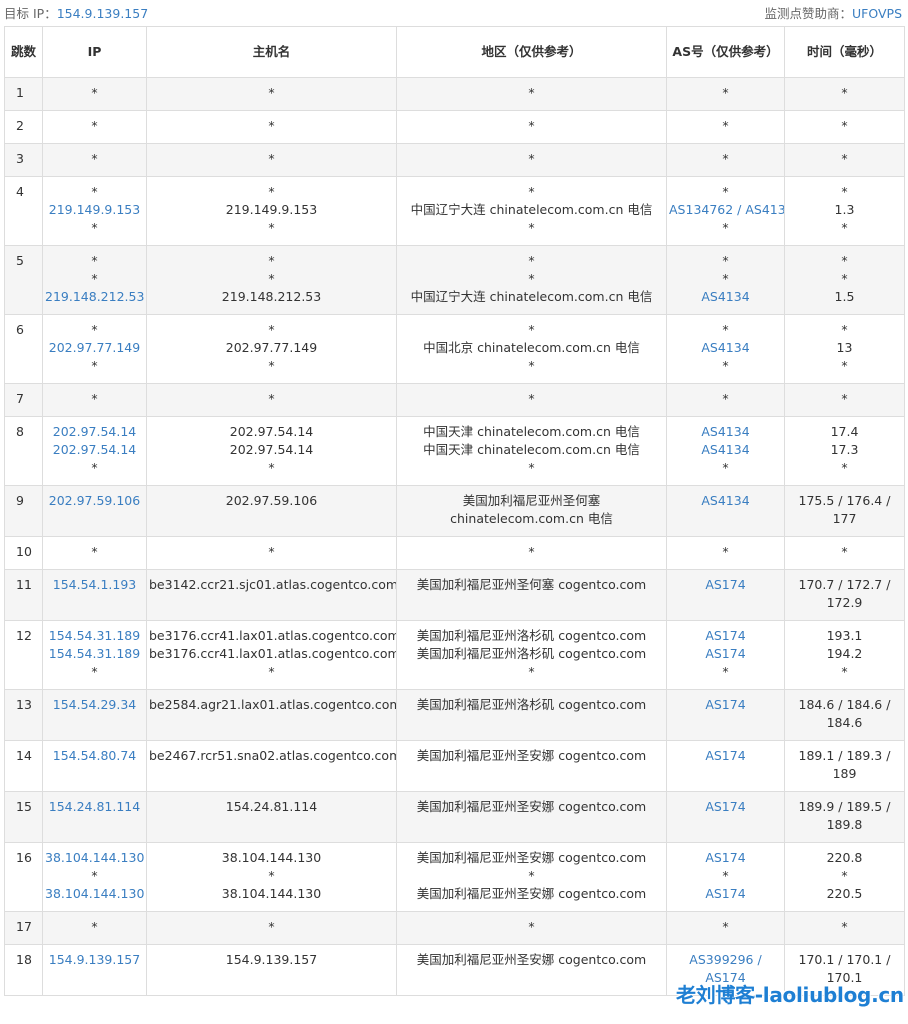 This screenshot has height=1024, width=908. I want to click on hop-number: 9, so click(23, 511).